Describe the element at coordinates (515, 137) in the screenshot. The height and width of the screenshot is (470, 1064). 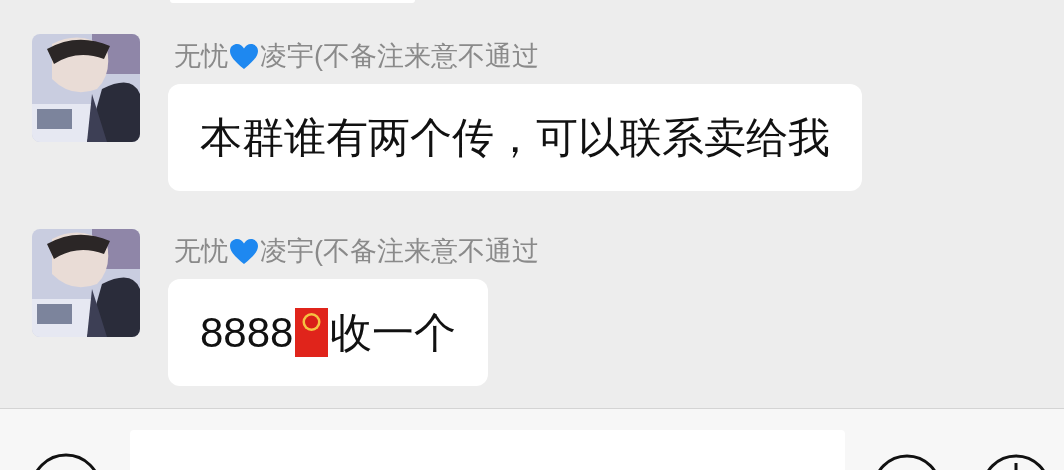
I see `message-text: 本群谁有两个传，可以联系卖给我` at that location.